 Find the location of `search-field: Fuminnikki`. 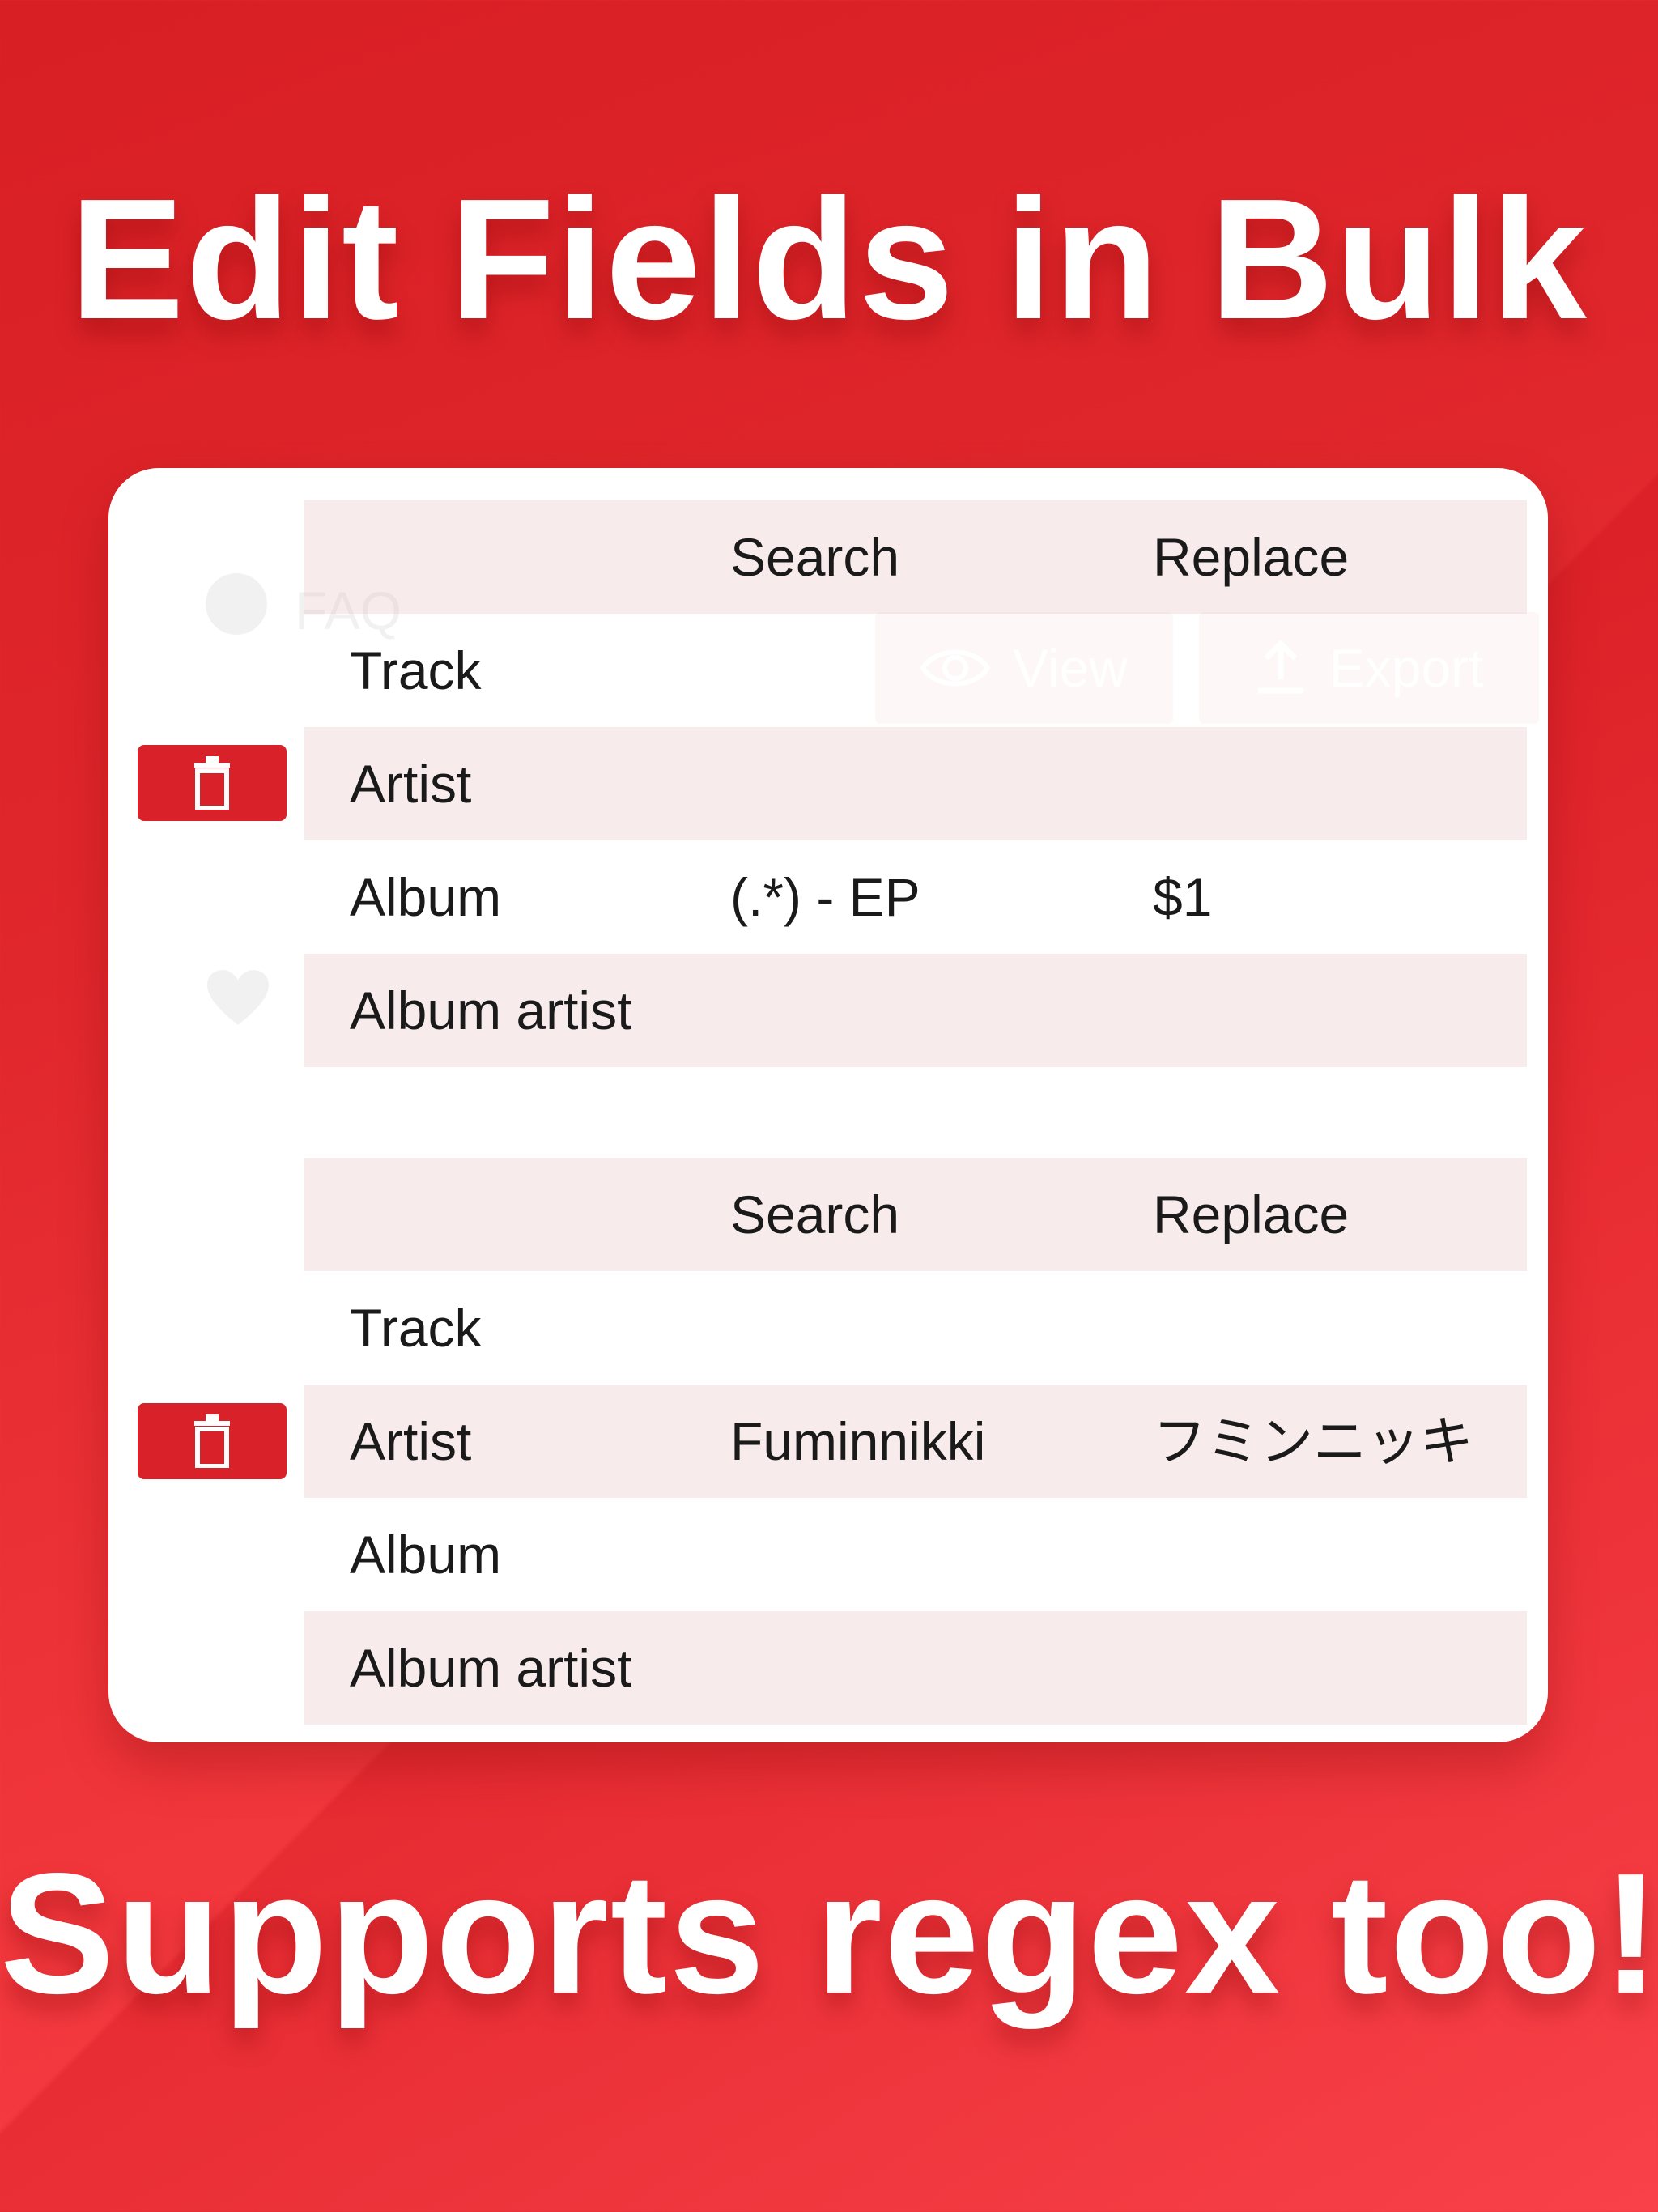

search-field: Fuminnikki is located at coordinates (857, 1441).